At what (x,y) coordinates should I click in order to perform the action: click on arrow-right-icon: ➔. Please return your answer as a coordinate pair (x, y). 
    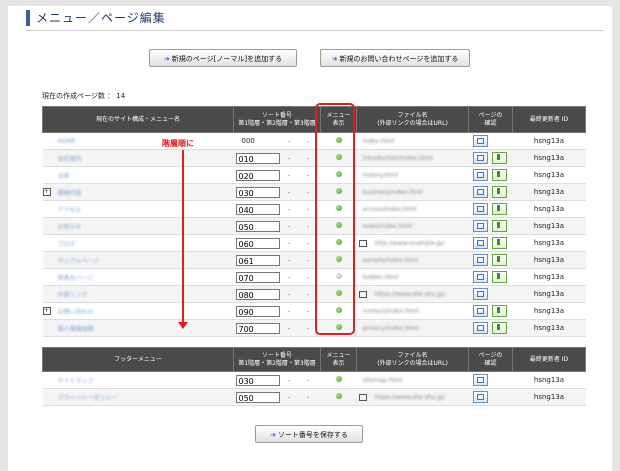
    Looking at the image, I should click on (166, 59).